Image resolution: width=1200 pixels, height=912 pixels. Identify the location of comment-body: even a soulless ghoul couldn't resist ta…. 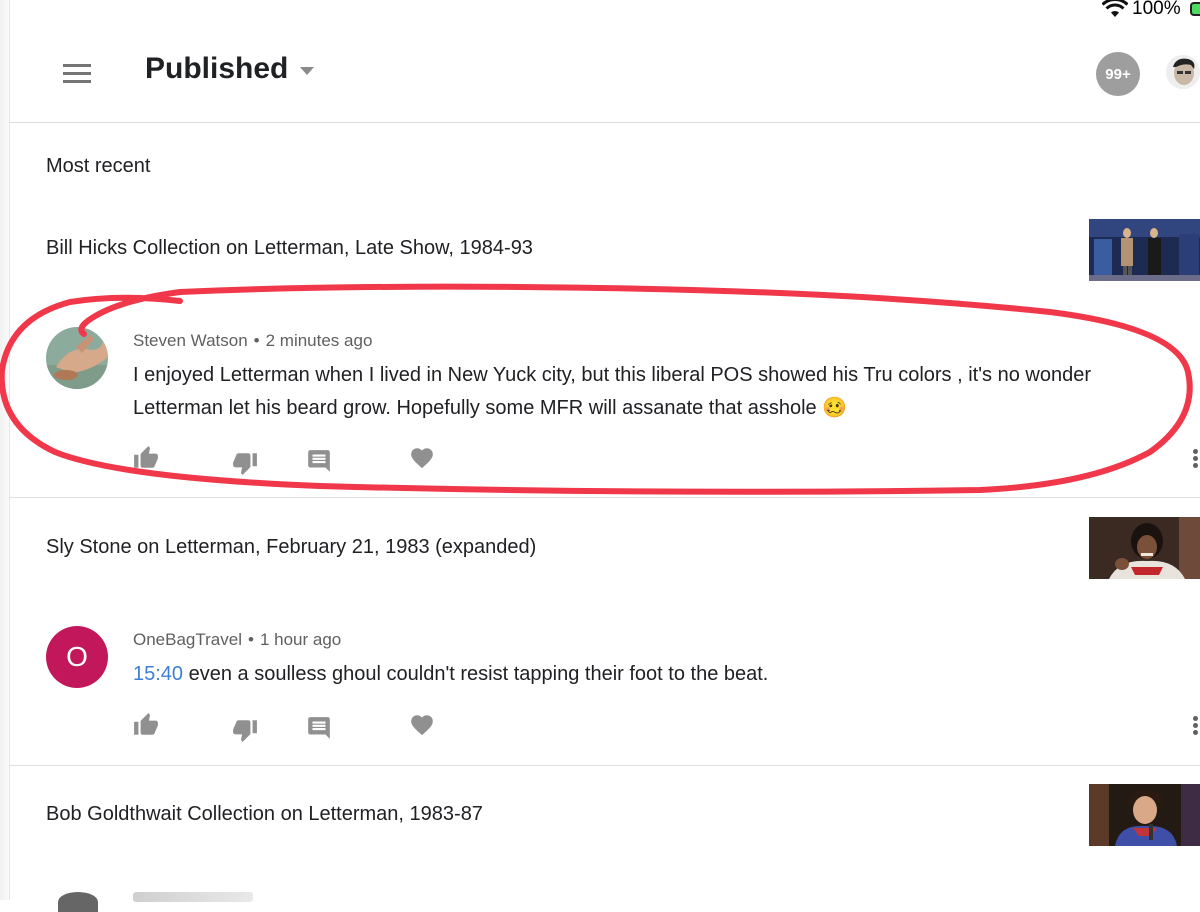
(476, 674).